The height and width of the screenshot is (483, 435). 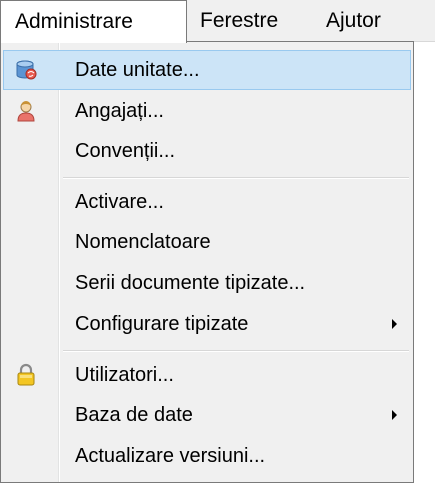 I want to click on user-icon, so click(x=26, y=111).